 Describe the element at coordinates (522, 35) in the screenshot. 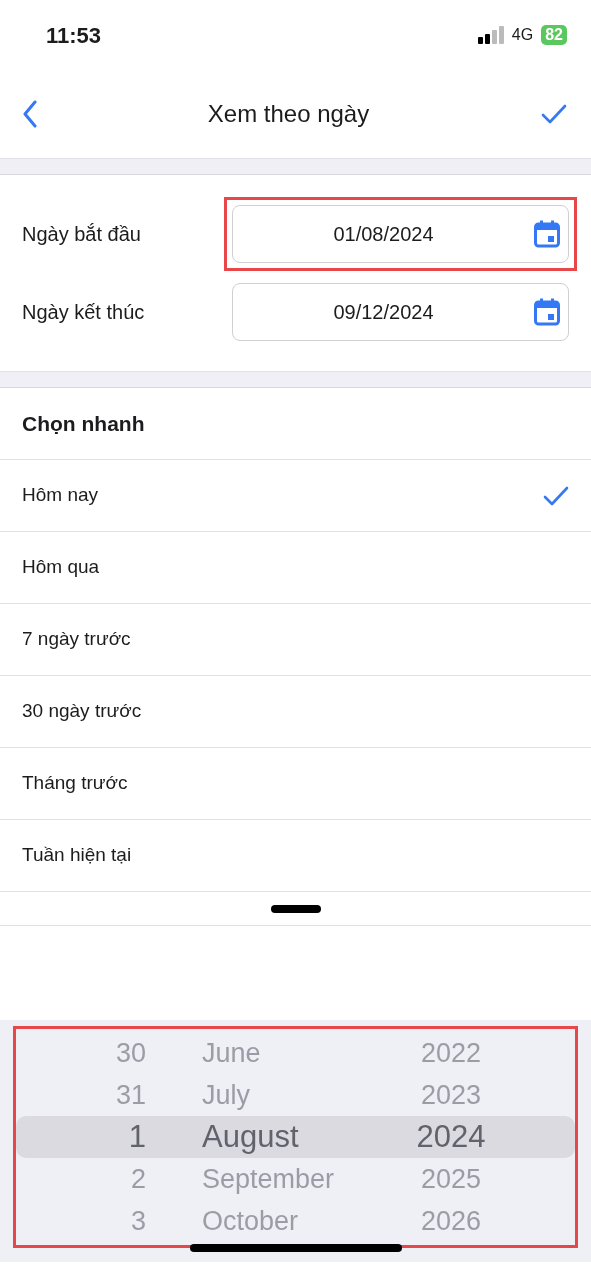

I see `network-label: 4G` at that location.